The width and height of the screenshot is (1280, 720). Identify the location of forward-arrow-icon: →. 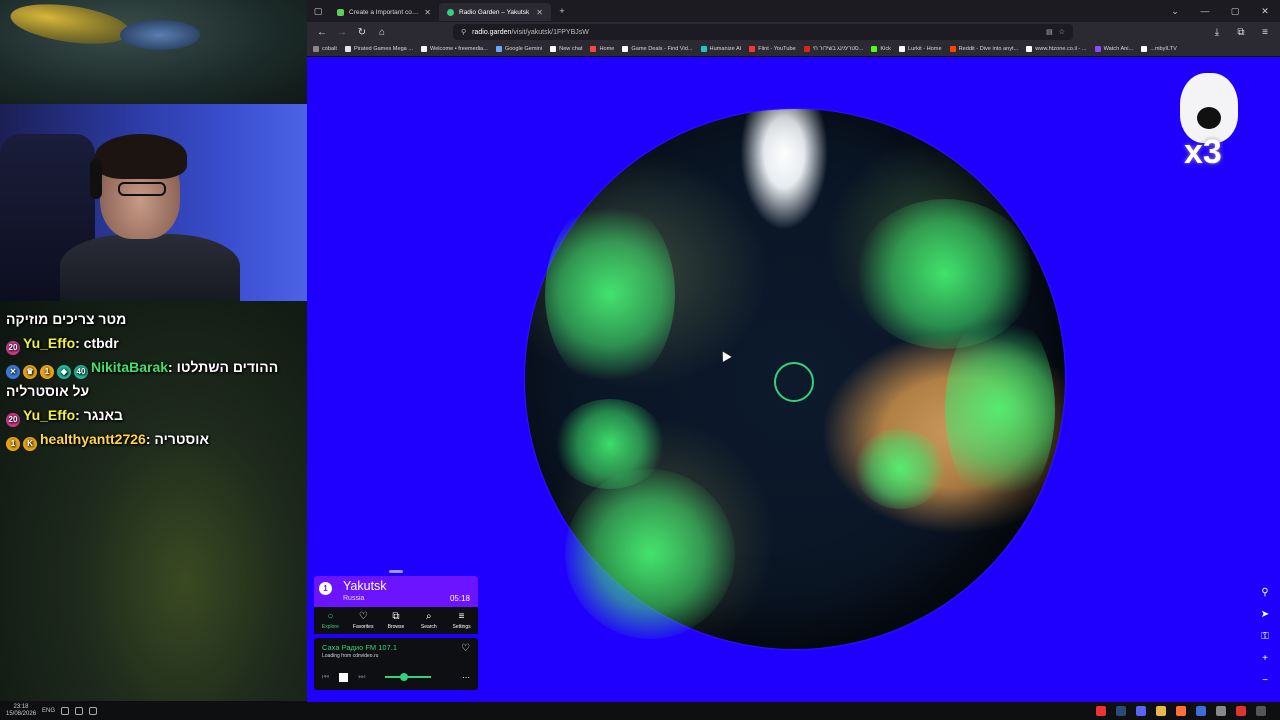
(342, 32).